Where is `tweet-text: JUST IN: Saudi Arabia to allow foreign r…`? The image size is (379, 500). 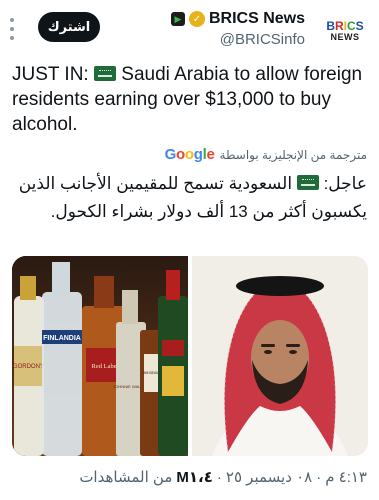
tweet-text: JUST IN: Saudi Arabia to allow foreign r… is located at coordinates (190, 99).